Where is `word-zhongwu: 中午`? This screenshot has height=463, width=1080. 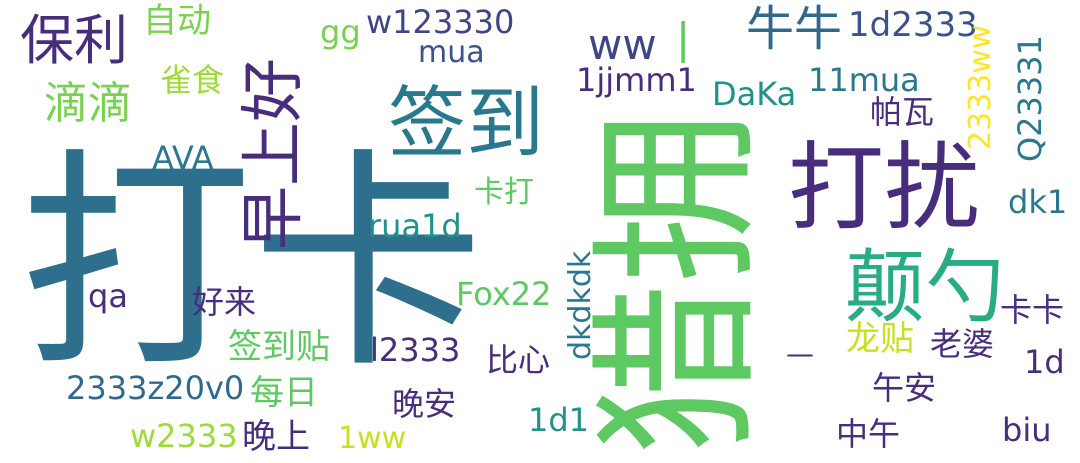 word-zhongwu: 中午 is located at coordinates (868, 434).